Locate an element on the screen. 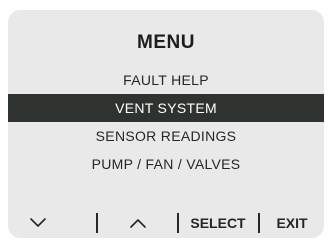 This screenshot has width=331, height=242. up-button is located at coordinates (138, 223).